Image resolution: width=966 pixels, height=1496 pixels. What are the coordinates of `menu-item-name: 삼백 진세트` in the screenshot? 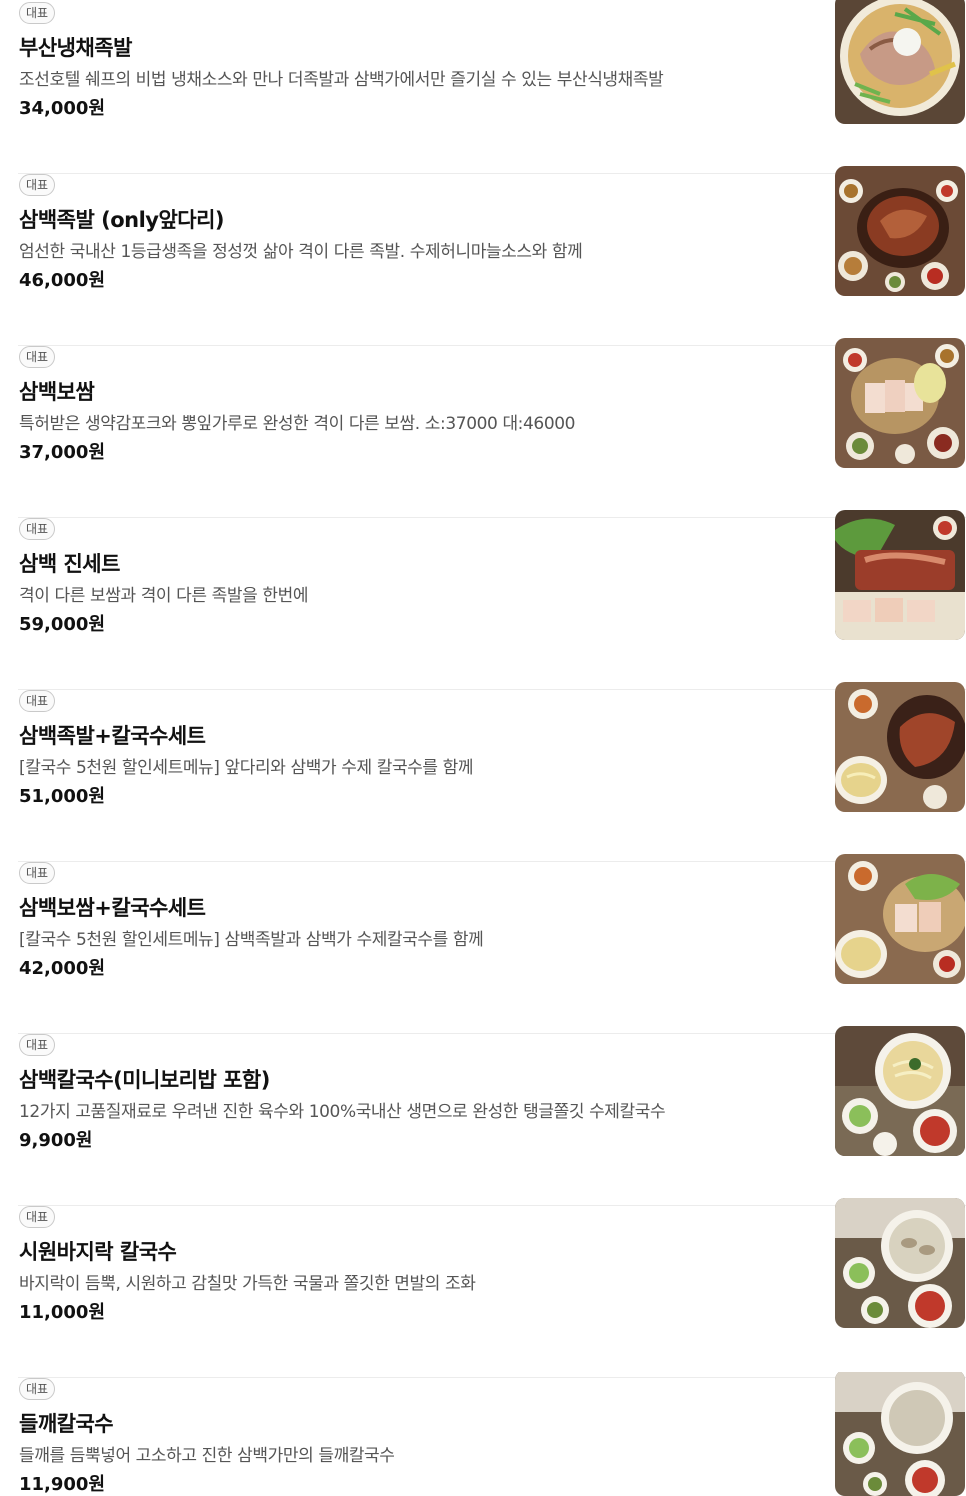 It's located at (69, 564).